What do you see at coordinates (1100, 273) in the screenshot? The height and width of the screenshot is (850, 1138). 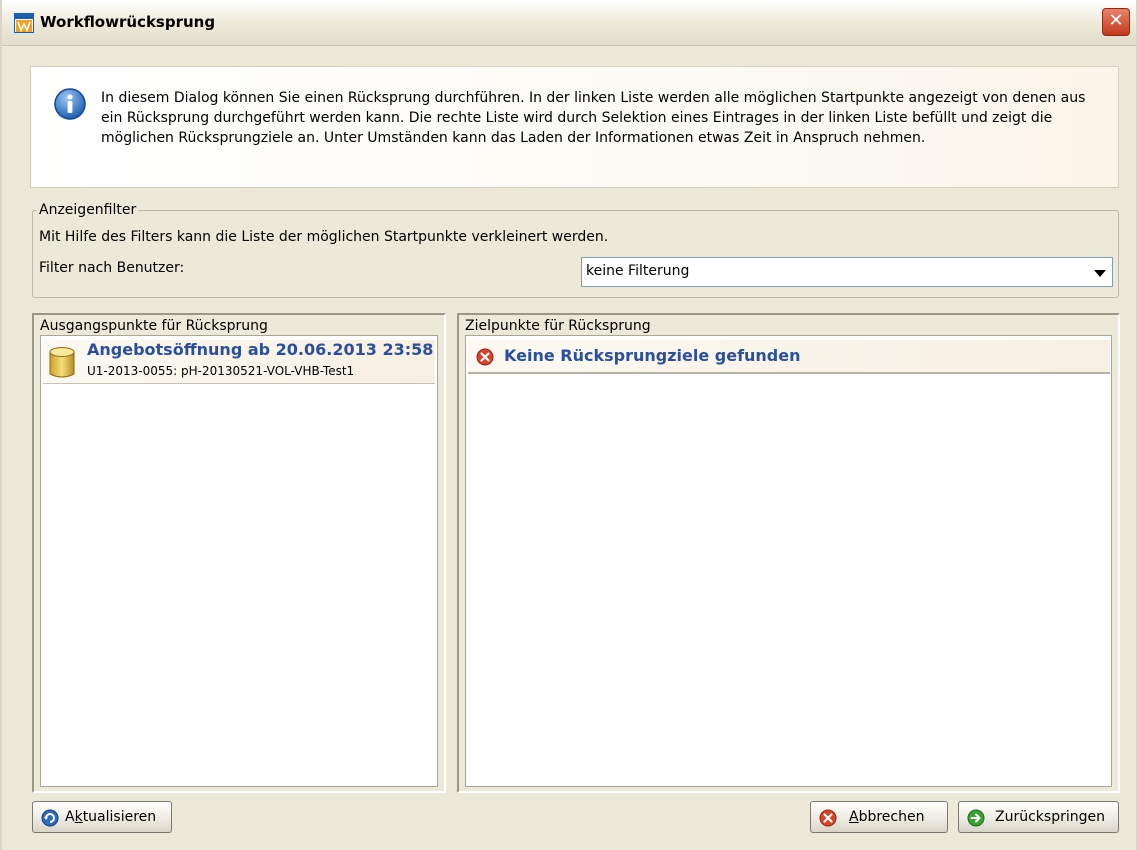 I see `chevron-down-icon` at bounding box center [1100, 273].